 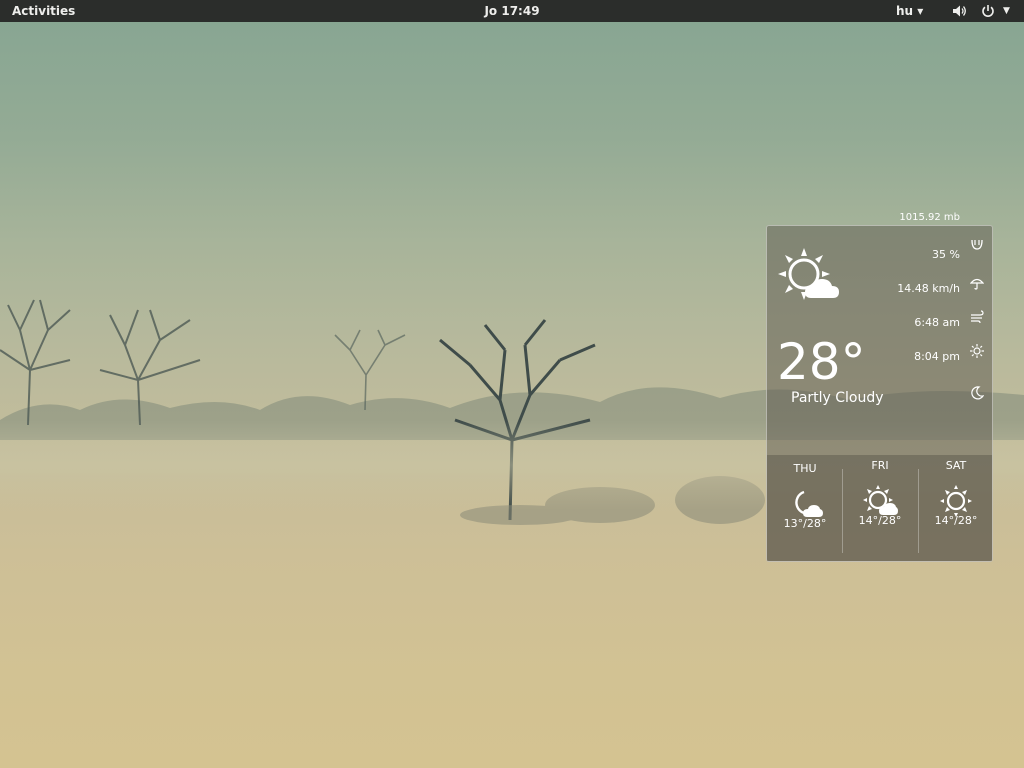 What do you see at coordinates (909, 11) in the screenshot?
I see `language-selector: hu ▾` at bounding box center [909, 11].